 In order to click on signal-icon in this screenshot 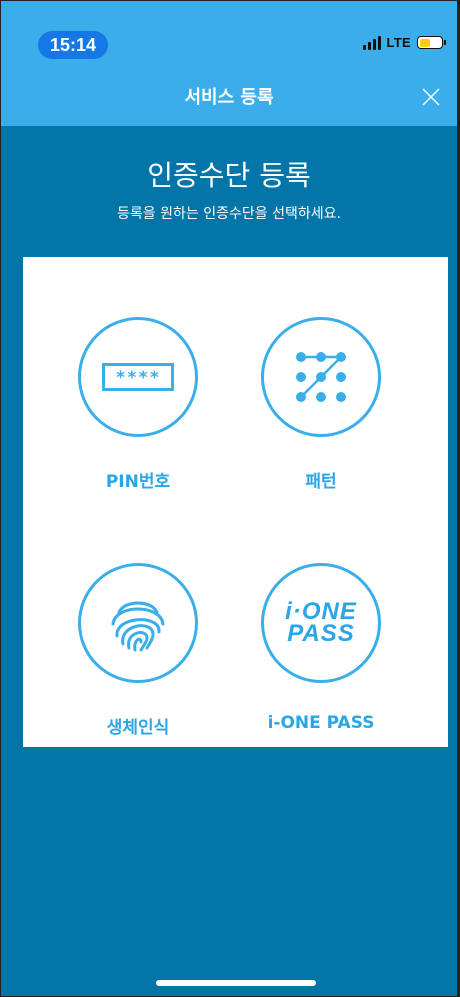, I will do `click(371, 42)`.